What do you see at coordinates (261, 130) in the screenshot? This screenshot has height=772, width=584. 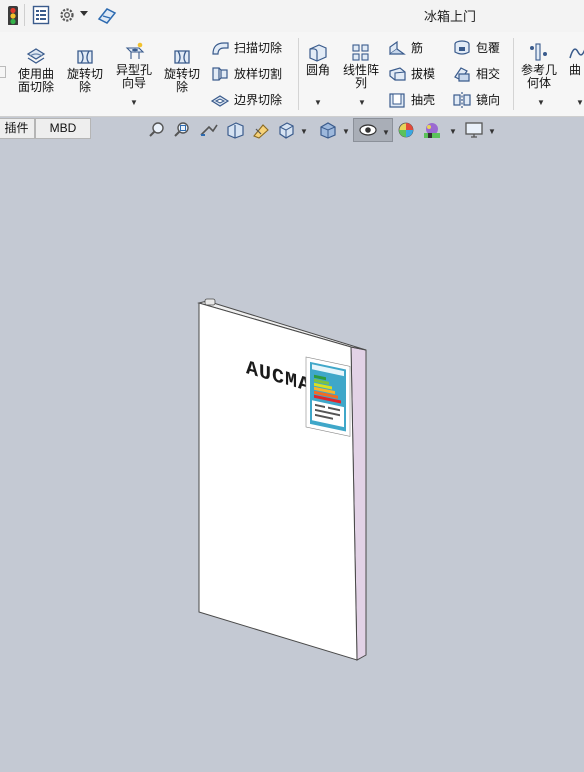 I see `dynamic-annotation-icon` at bounding box center [261, 130].